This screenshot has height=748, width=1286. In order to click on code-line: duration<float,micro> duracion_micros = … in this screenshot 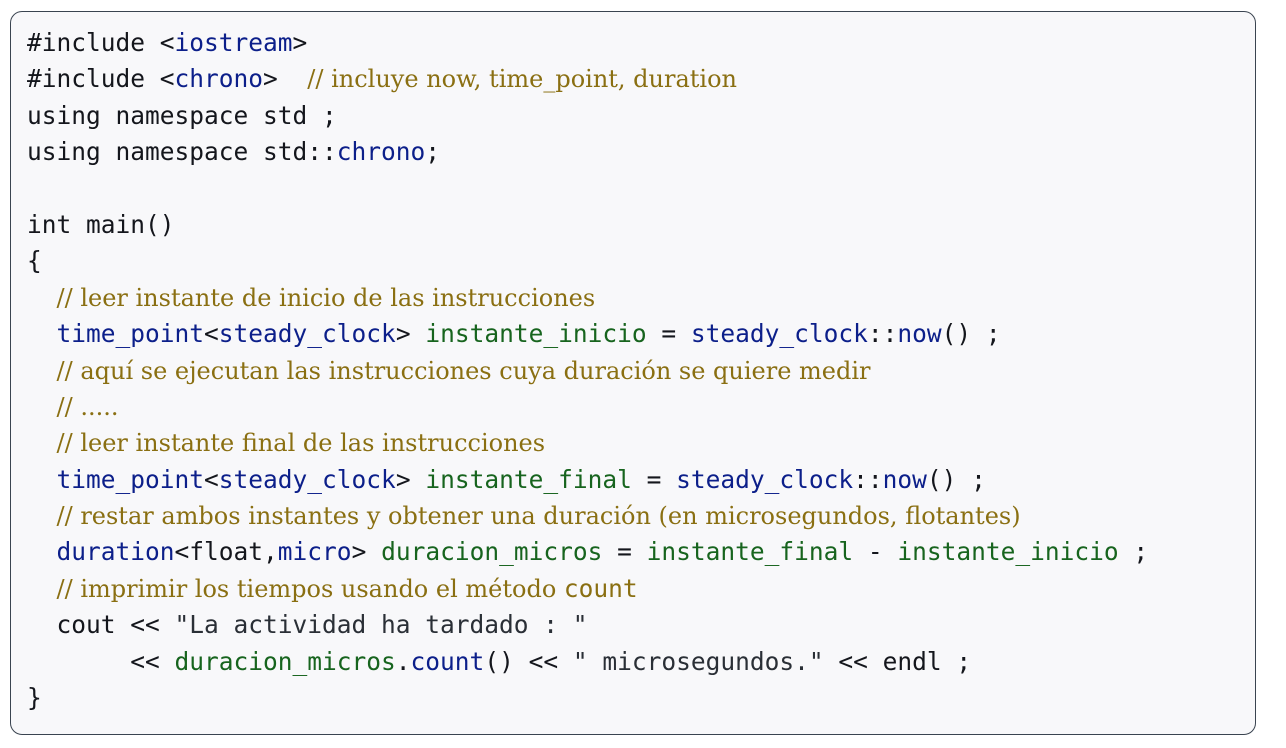, I will do `click(588, 552)`.